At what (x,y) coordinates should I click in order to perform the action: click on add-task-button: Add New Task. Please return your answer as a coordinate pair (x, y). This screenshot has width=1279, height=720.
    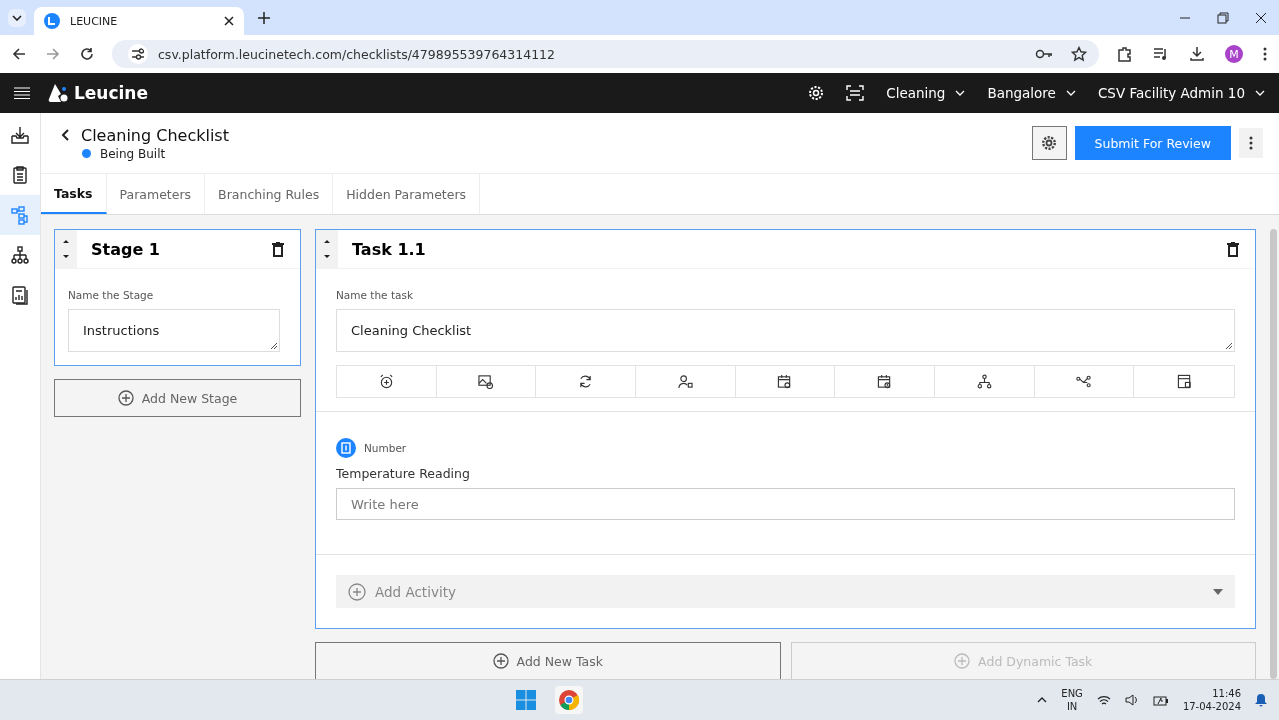
    Looking at the image, I should click on (548, 661).